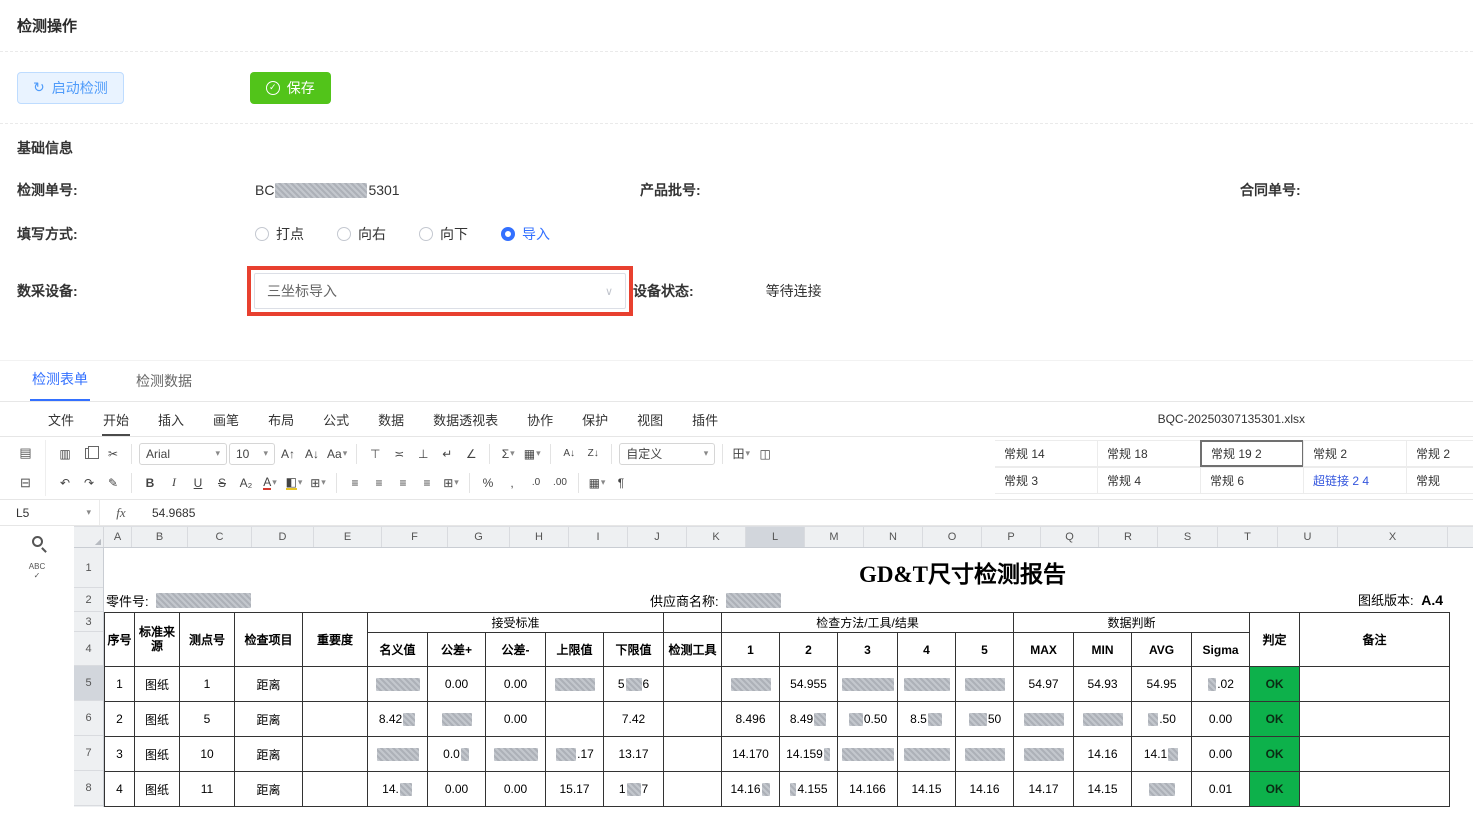 The width and height of the screenshot is (1473, 829). What do you see at coordinates (1188, 537) in the screenshot?
I see `column-header-S: S` at bounding box center [1188, 537].